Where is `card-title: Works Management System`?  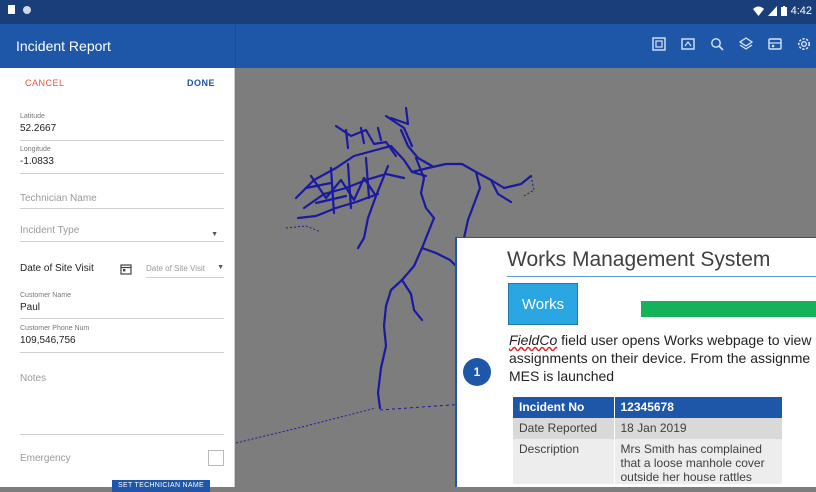
card-title: Works Management System is located at coordinates (639, 259).